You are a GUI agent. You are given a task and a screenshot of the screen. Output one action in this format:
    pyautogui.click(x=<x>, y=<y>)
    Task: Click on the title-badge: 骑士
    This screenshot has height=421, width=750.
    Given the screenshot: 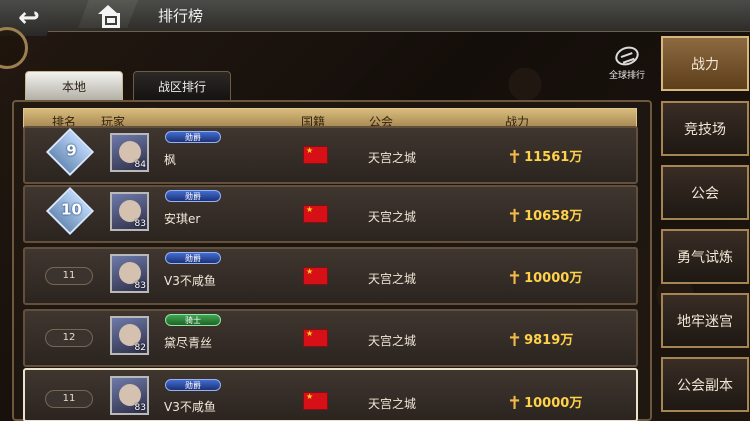 What is the action you would take?
    pyautogui.click(x=193, y=320)
    